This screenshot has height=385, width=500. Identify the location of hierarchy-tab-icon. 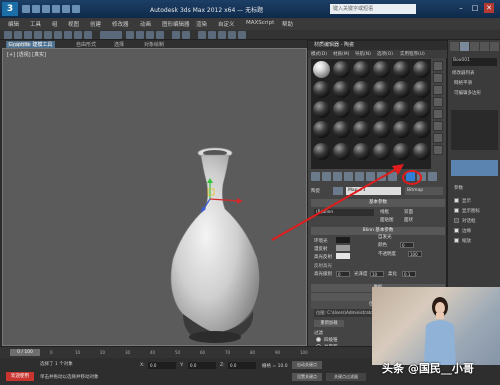
(474, 46).